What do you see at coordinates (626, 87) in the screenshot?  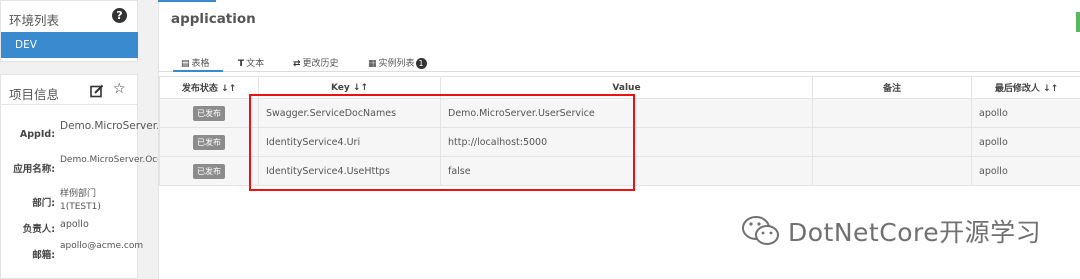 I see `column-header-value: Value` at bounding box center [626, 87].